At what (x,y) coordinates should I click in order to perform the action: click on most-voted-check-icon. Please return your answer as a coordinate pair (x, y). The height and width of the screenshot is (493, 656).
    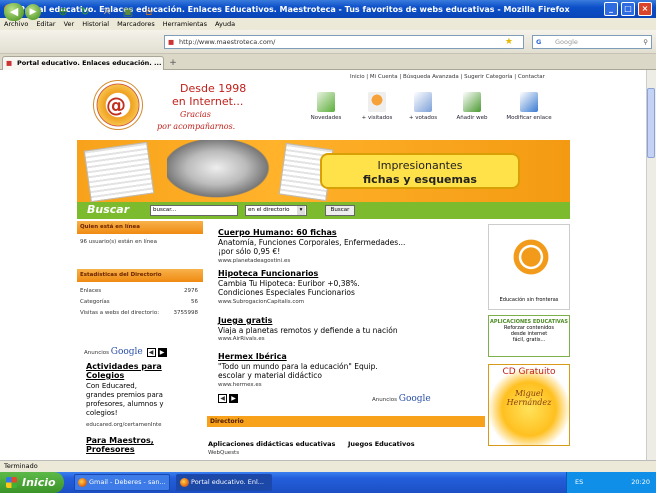
    Looking at the image, I should click on (423, 102).